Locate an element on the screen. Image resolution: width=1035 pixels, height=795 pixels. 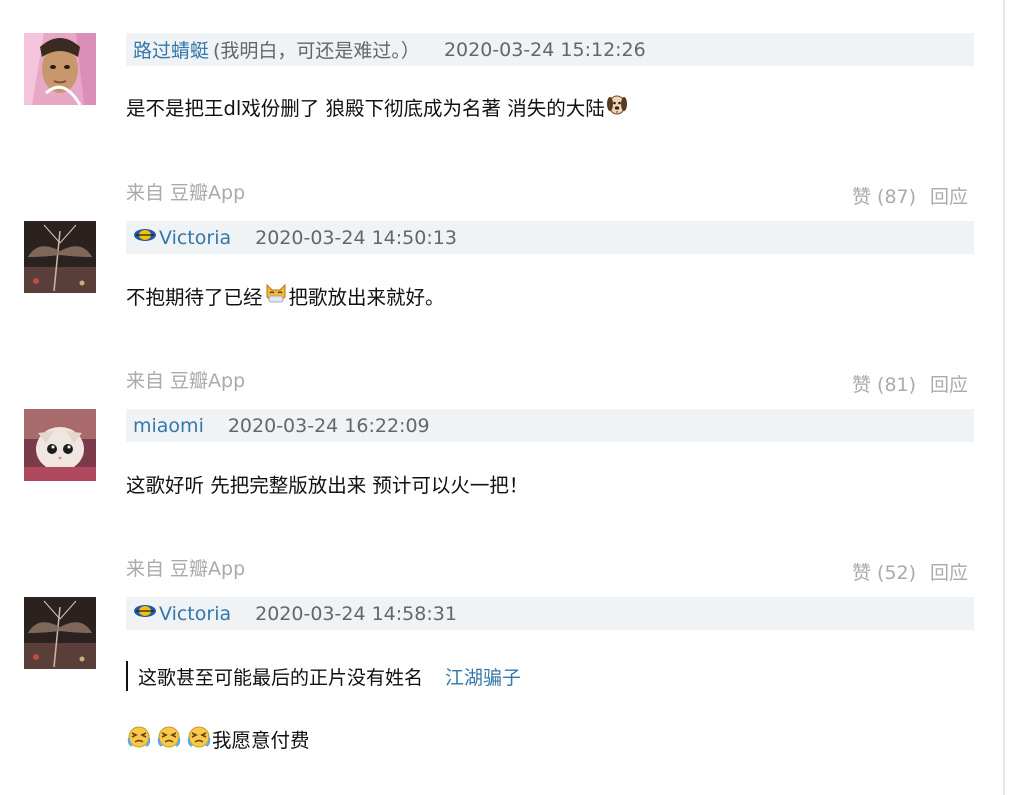
comment-text: 这歌好听 先把完整版放出来 预计可以火一把！ is located at coordinates (327, 485).